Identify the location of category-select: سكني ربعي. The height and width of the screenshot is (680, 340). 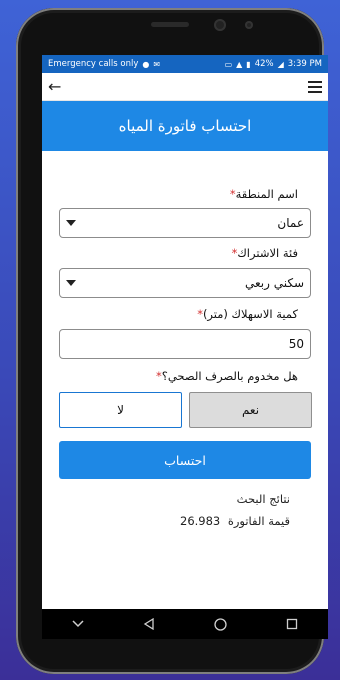
(185, 283).